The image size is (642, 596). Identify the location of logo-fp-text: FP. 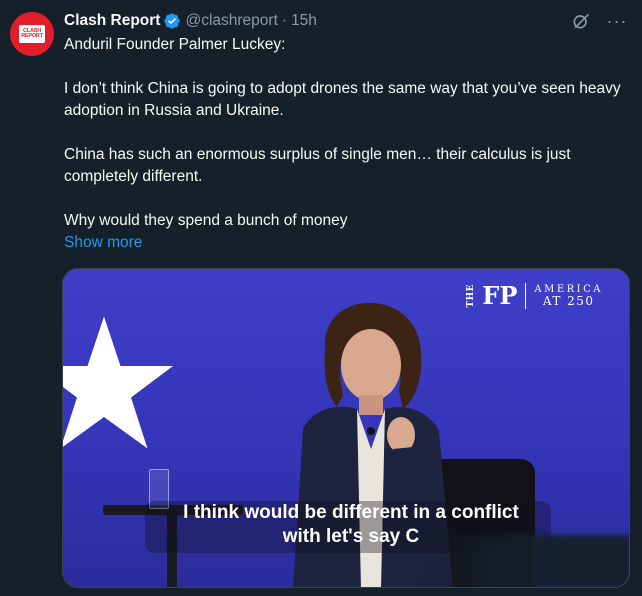
(500, 295).